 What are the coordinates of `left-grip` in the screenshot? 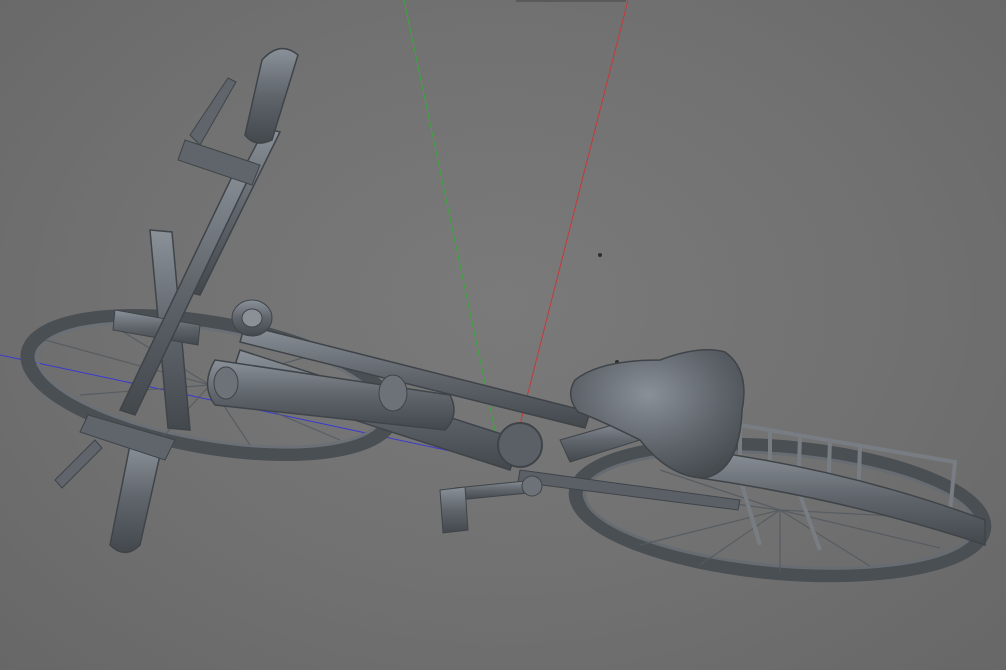 It's located at (135, 498).